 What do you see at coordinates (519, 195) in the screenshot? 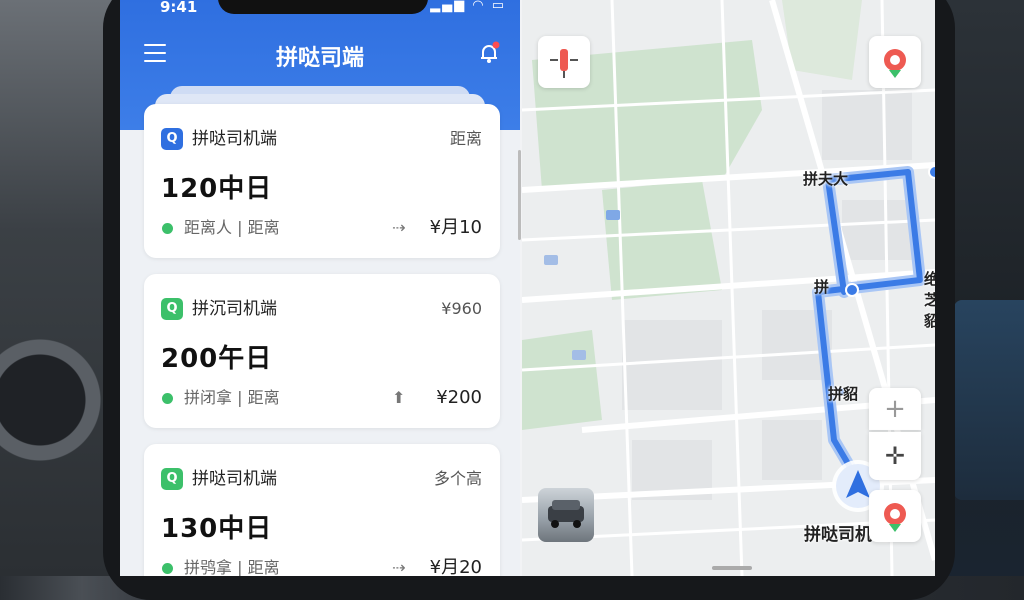
I see `scrollbar` at bounding box center [519, 195].